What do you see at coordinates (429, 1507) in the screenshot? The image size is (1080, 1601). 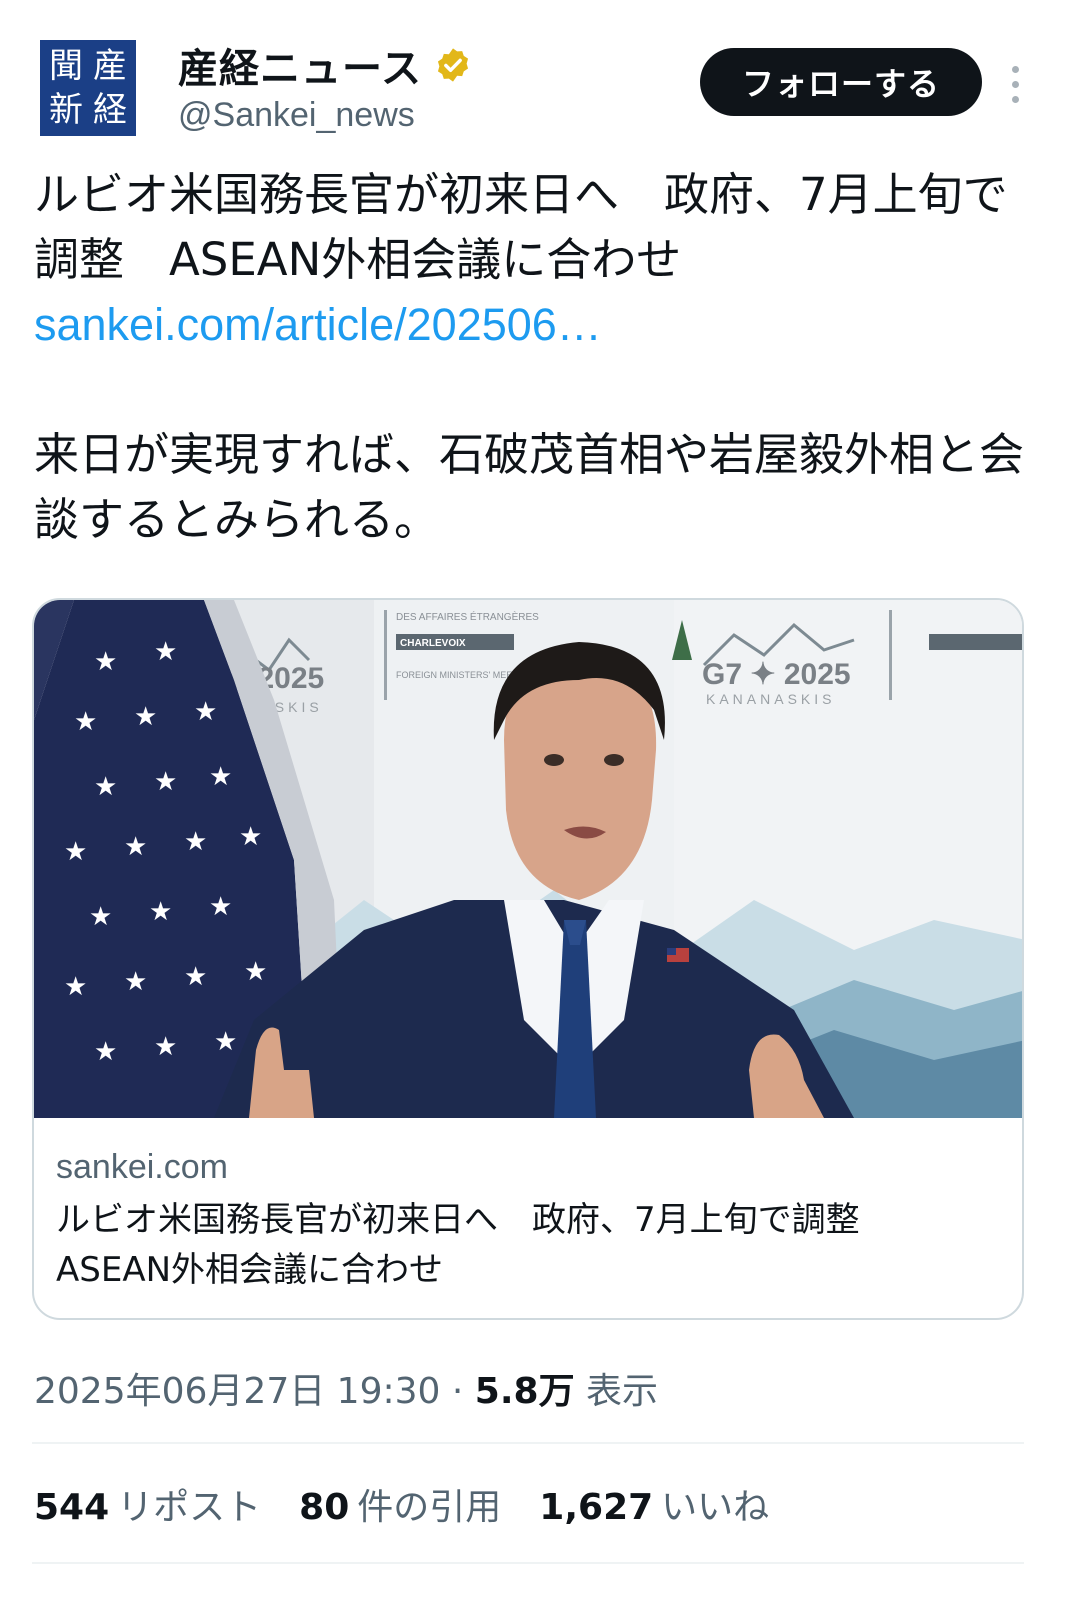 I see `quotes-label: 件の引用` at bounding box center [429, 1507].